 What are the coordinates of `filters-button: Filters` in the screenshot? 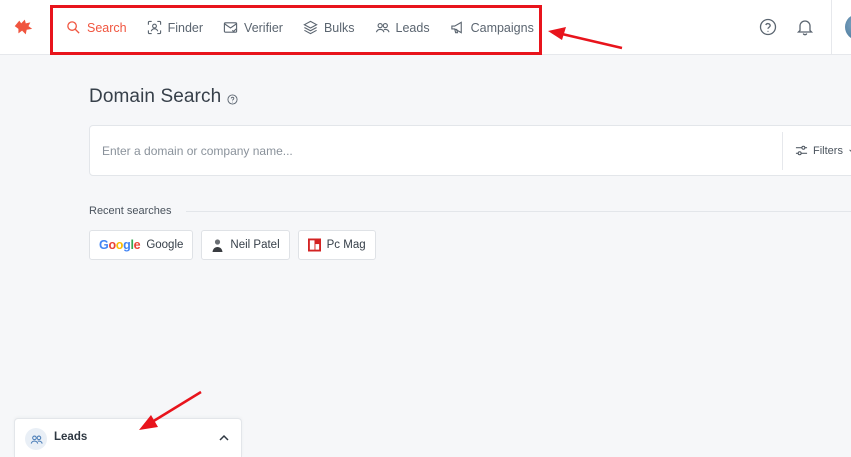 It's located at (823, 150).